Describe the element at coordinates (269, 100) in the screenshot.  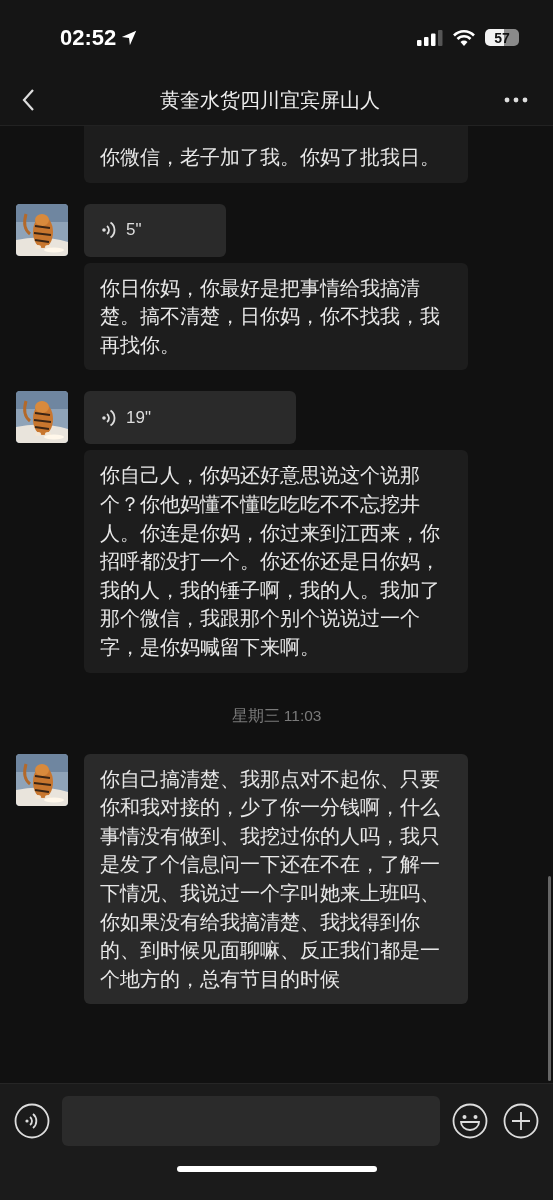
I see `chat-title: 黄奎水货四川宜宾屏山人` at that location.